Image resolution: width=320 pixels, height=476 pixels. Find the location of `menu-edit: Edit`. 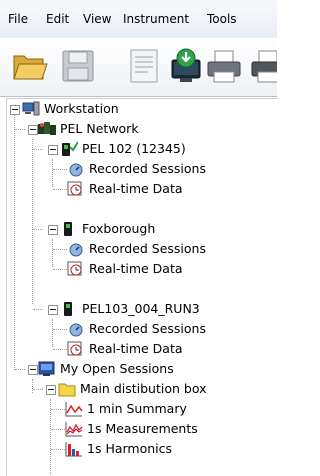

menu-edit: Edit is located at coordinates (57, 19).